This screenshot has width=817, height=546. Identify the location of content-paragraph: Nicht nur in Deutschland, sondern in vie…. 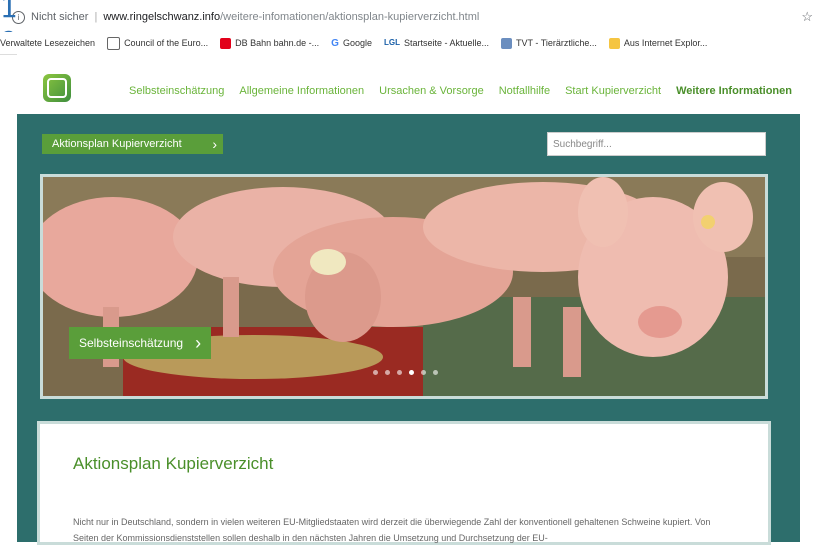
(392, 530).